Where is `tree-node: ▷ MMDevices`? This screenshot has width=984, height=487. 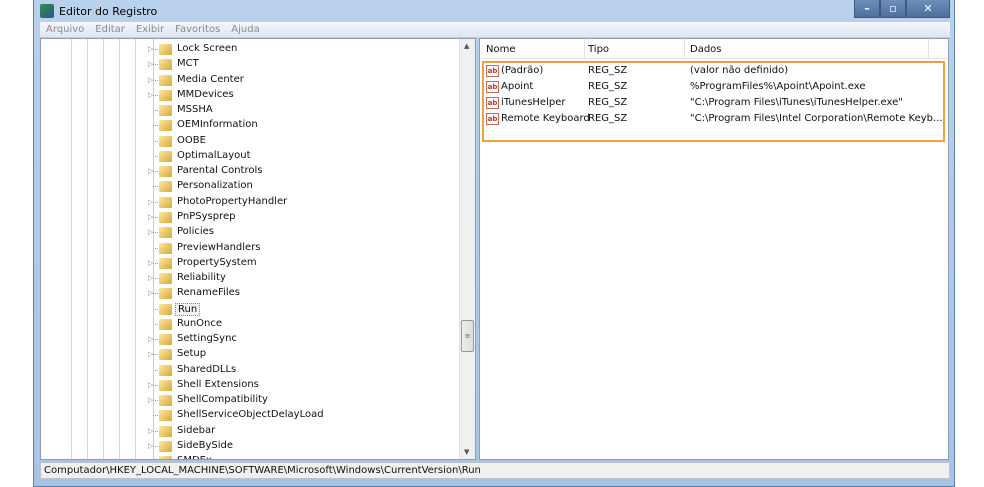 tree-node: ▷ MMDevices is located at coordinates (251, 91).